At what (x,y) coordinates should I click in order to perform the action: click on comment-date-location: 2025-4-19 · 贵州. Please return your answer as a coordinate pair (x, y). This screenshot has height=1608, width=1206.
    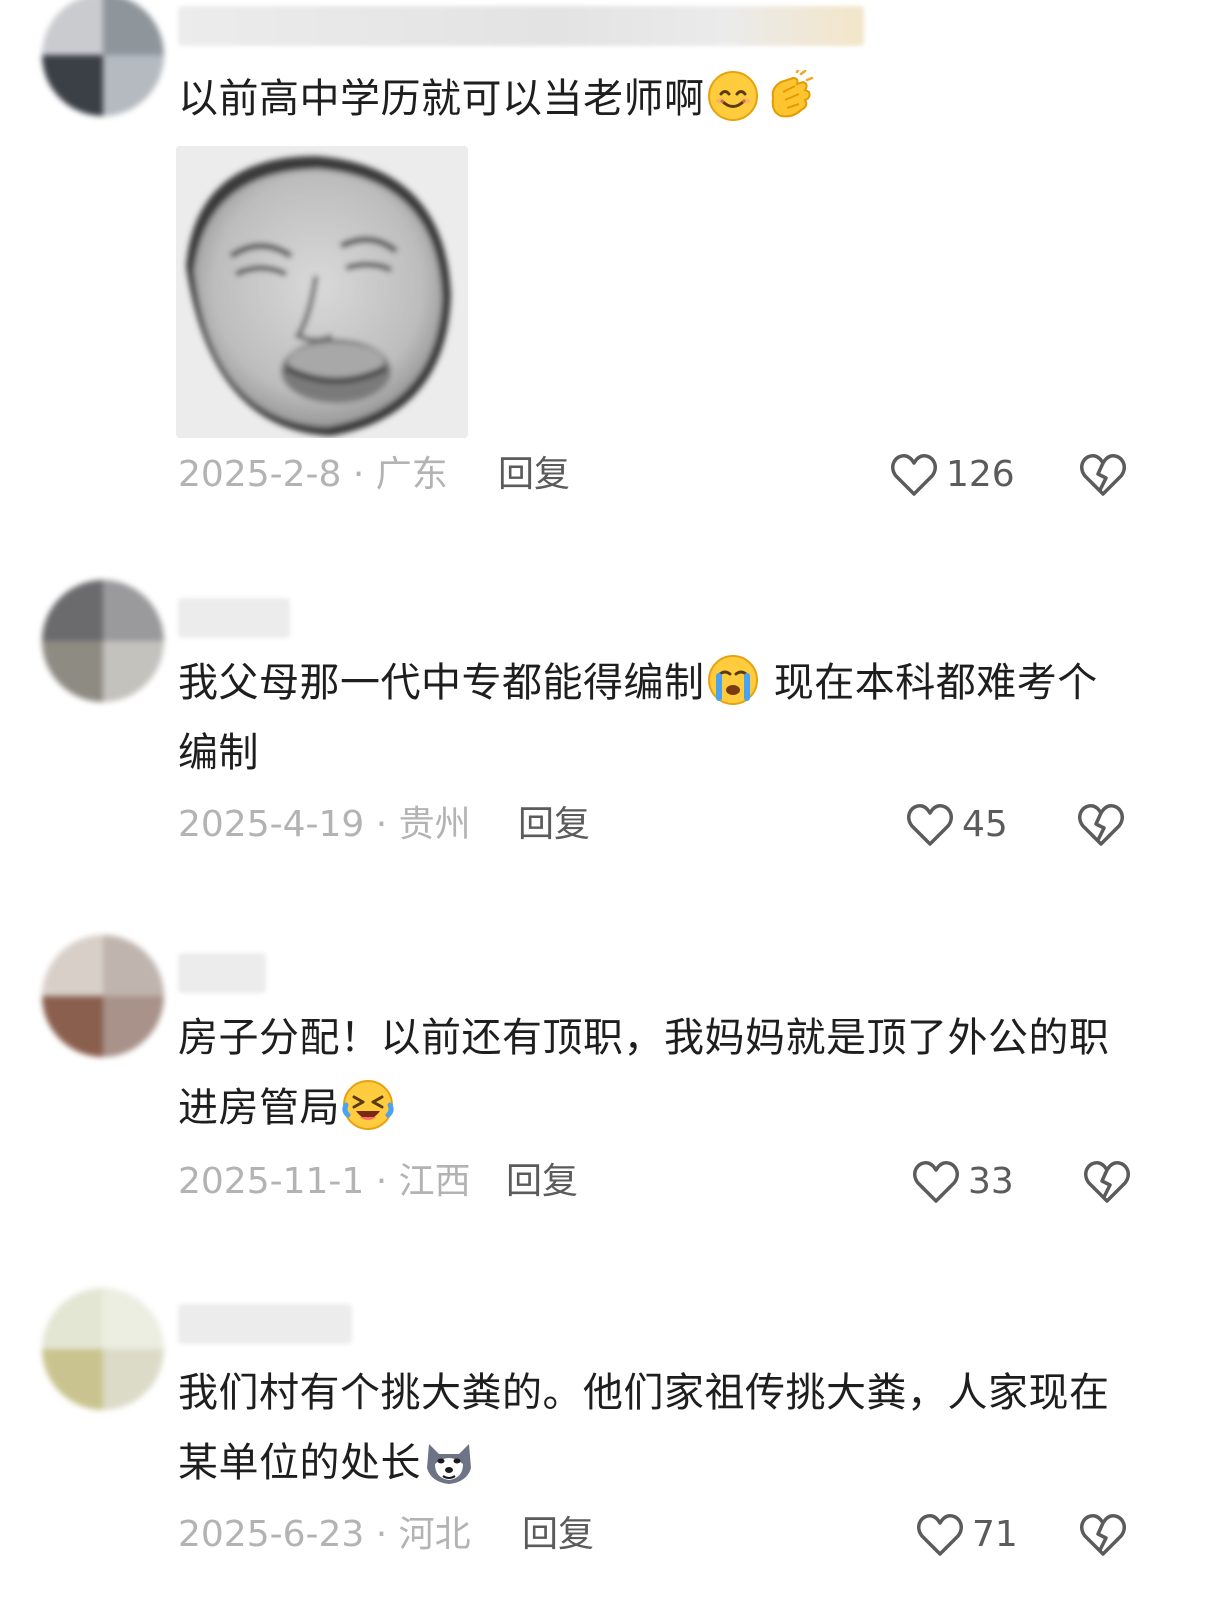
    Looking at the image, I should click on (324, 824).